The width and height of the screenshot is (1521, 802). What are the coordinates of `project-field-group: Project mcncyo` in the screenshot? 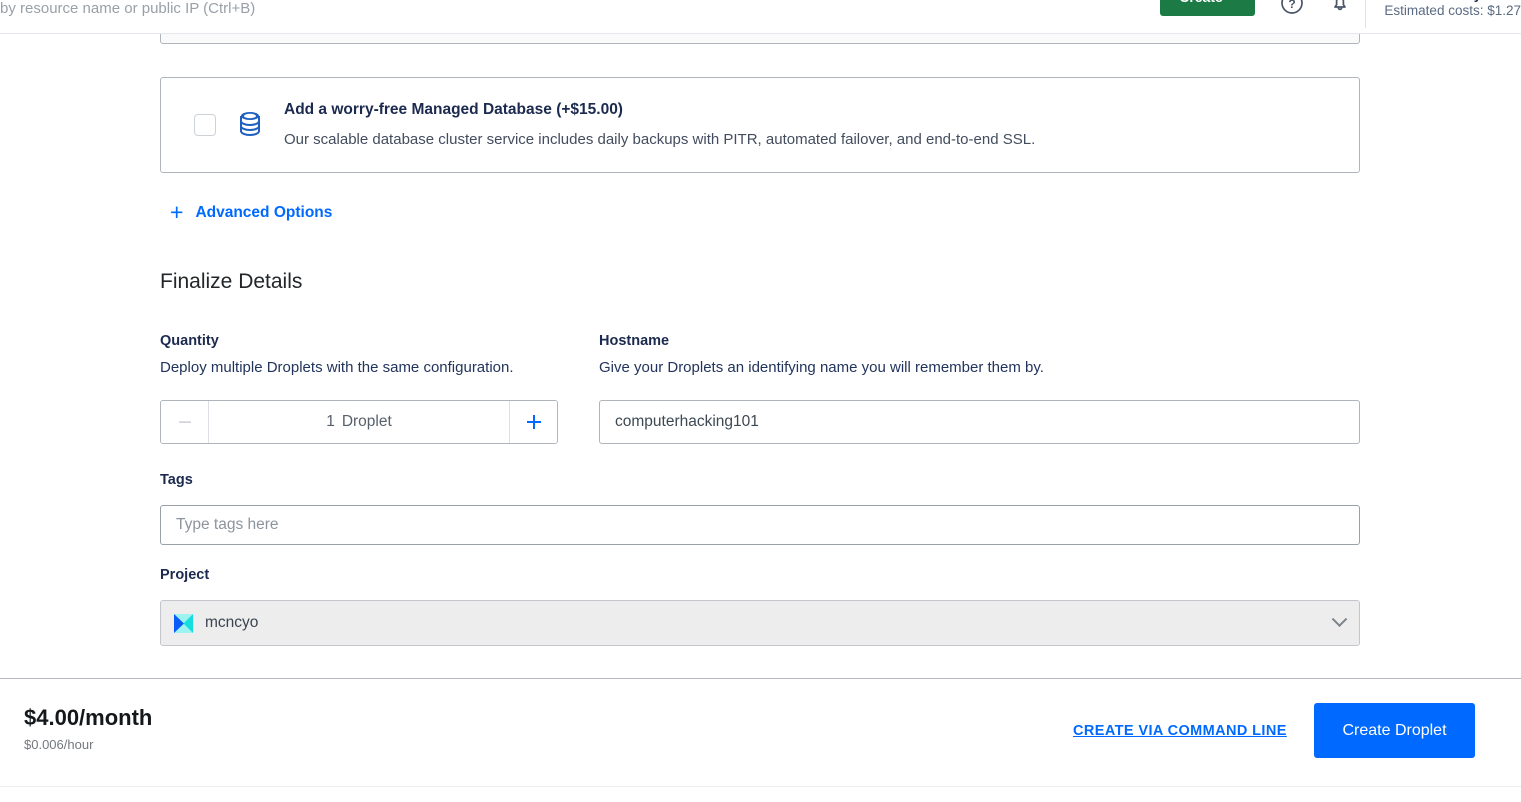 It's located at (760, 605).